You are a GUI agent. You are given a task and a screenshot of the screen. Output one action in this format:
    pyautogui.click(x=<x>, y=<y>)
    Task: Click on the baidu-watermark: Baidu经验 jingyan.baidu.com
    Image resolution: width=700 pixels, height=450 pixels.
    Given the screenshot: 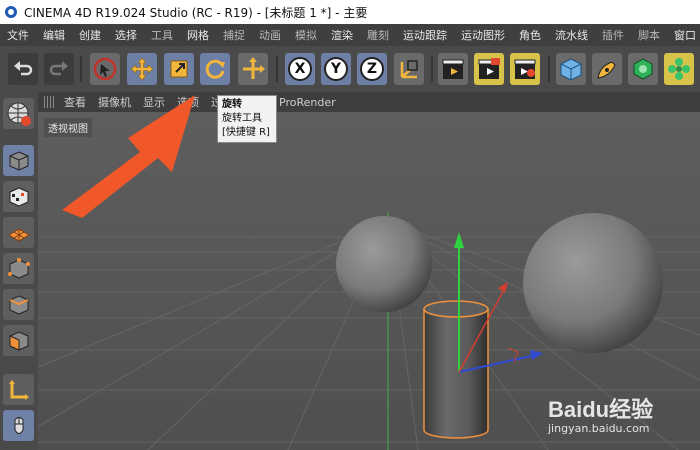 What is the action you would take?
    pyautogui.click(x=600, y=413)
    